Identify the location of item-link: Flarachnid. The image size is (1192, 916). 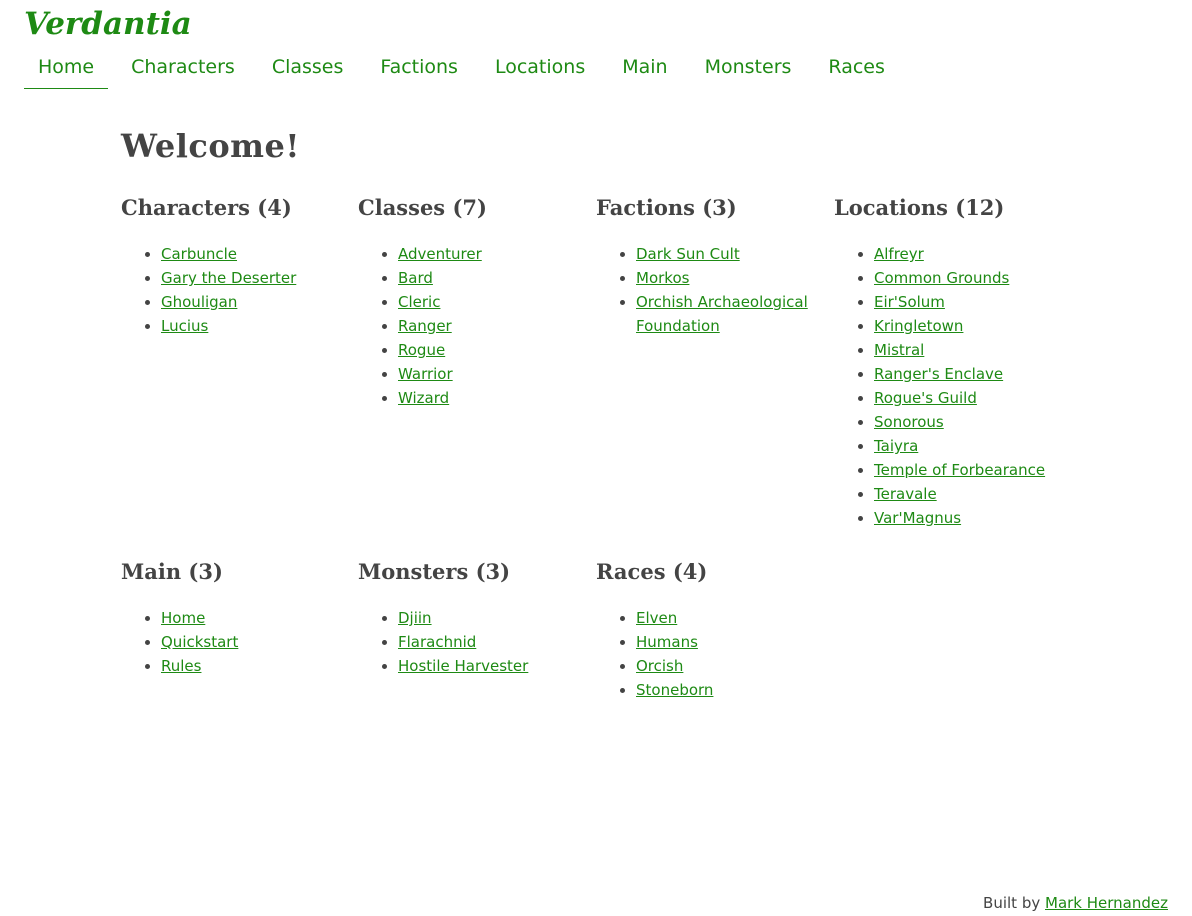
(437, 642).